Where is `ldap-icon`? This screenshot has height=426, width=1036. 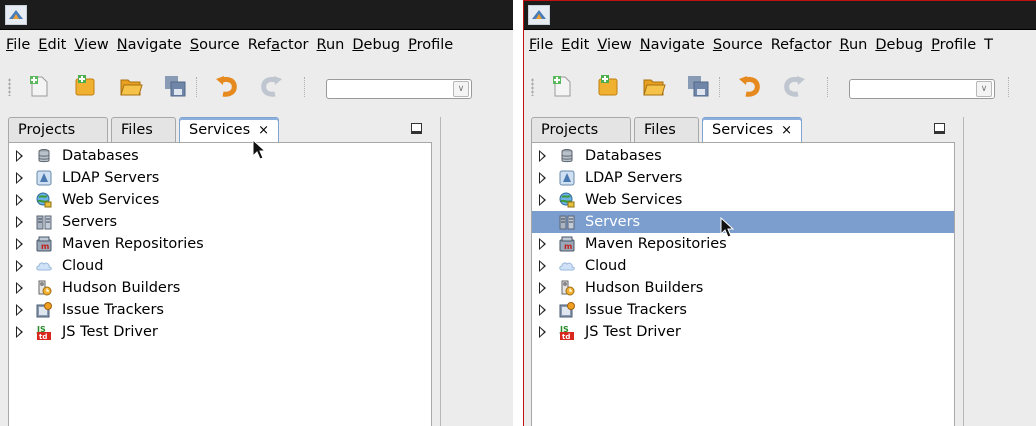
ldap-icon is located at coordinates (567, 178).